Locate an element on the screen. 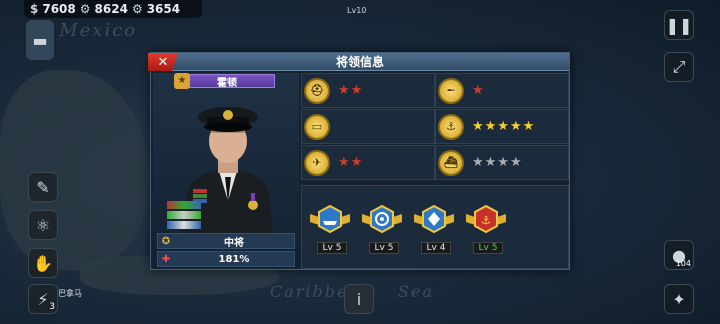 This screenshot has width=720, height=324. anchor-icon: ⚓ is located at coordinates (451, 126).